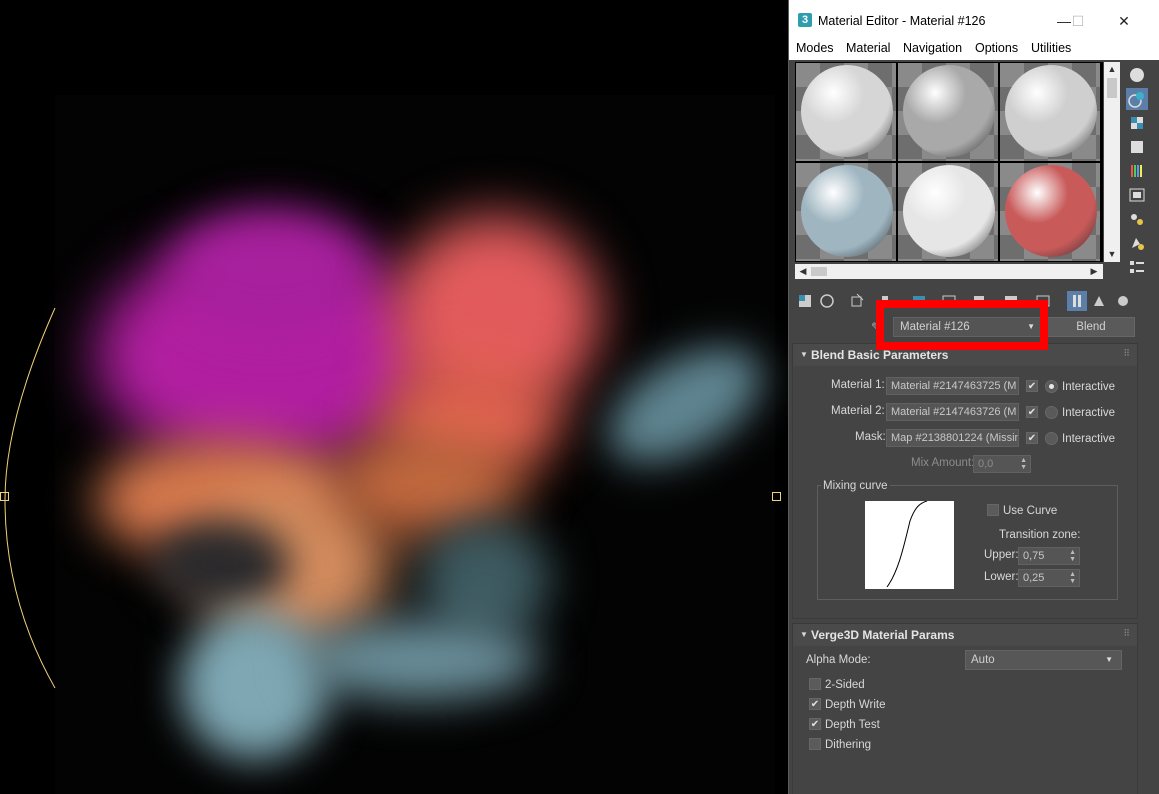 The height and width of the screenshot is (794, 1159). What do you see at coordinates (1049, 556) in the screenshot?
I see `upper-spinner: 0,75 ▲ ▼` at bounding box center [1049, 556].